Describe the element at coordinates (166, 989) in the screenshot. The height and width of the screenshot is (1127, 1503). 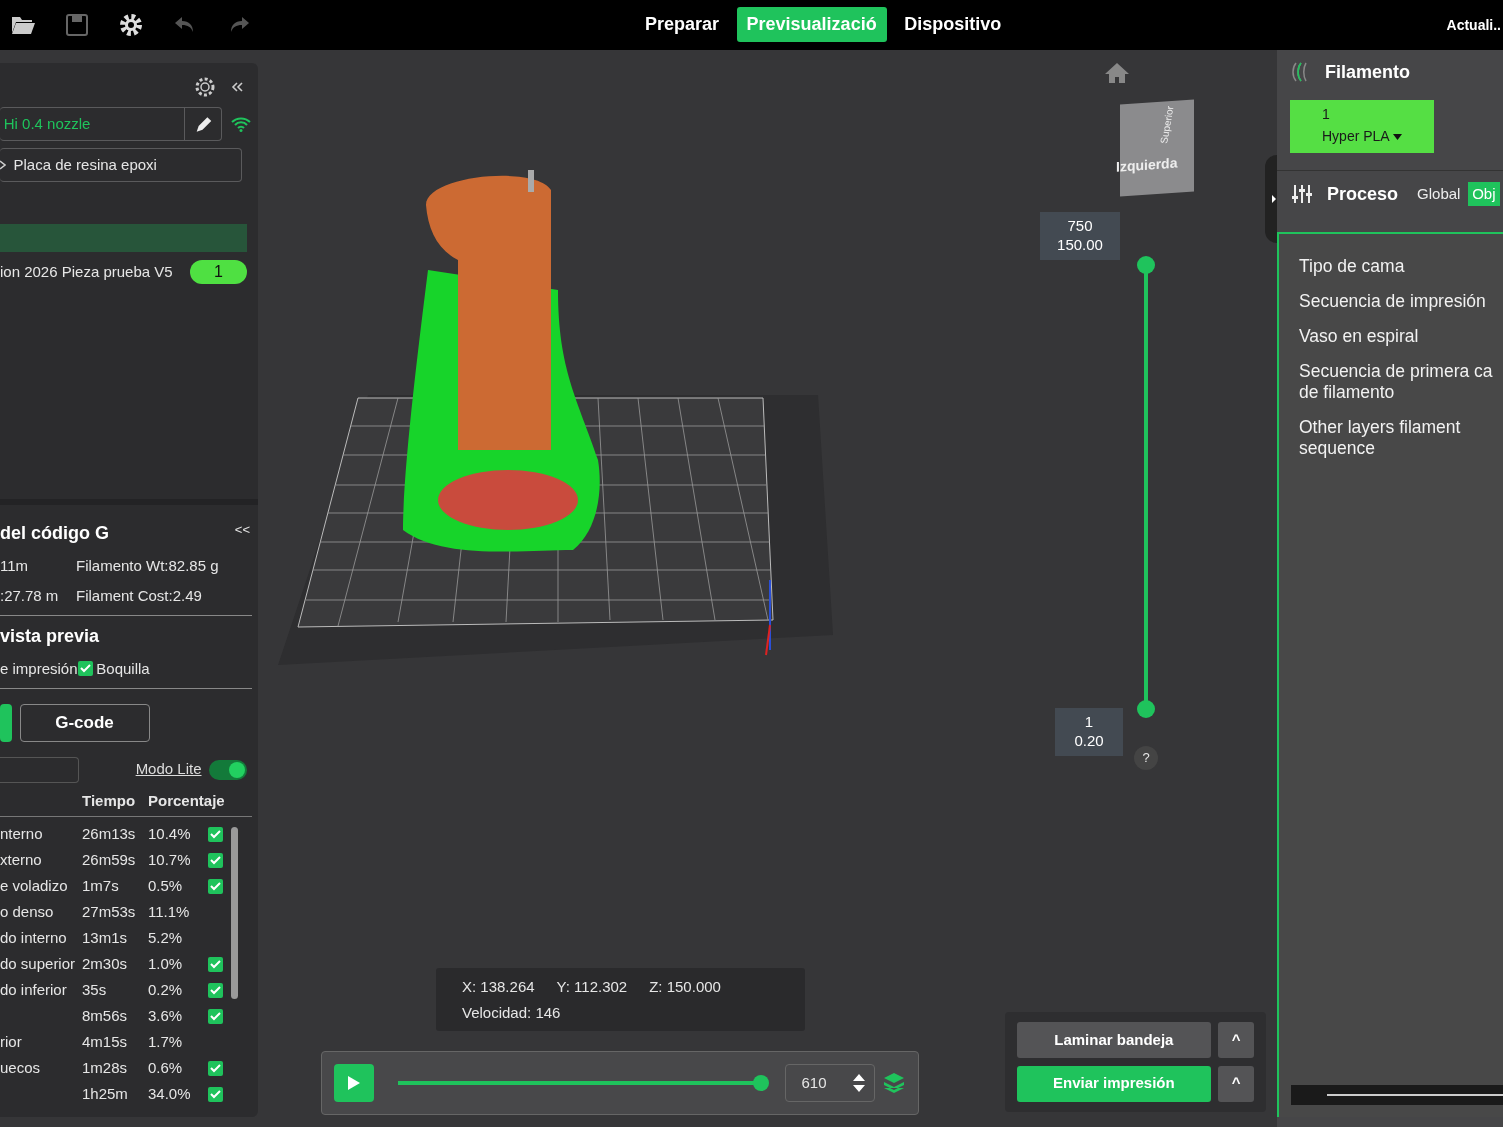
I see `table-cell-text: 0.2%` at that location.